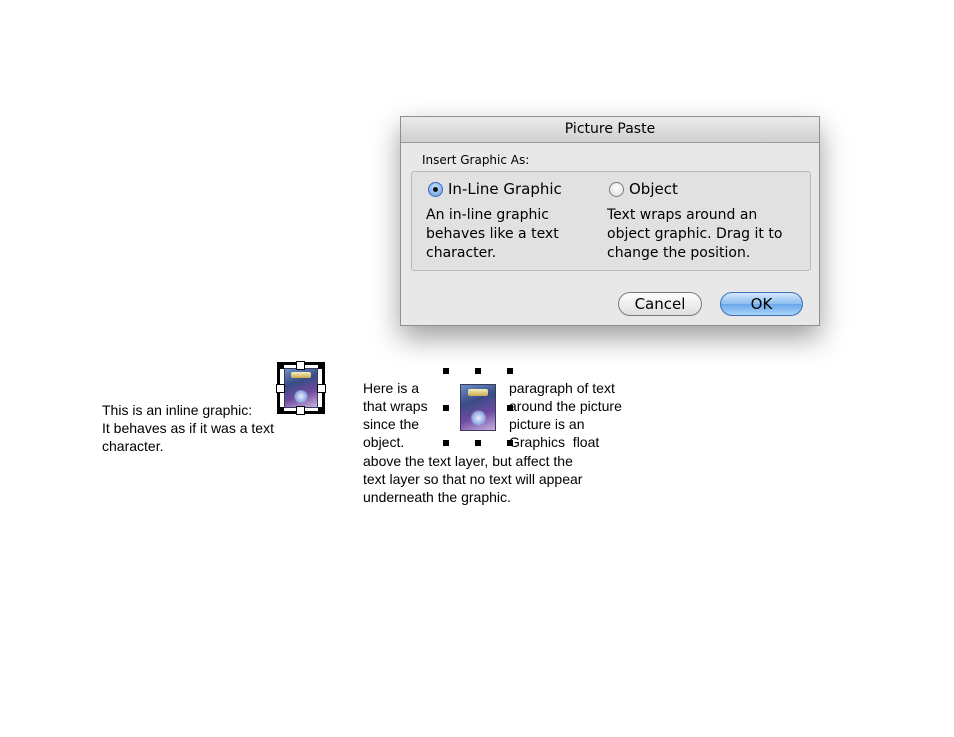  Describe the element at coordinates (653, 189) in the screenshot. I see `object-label: Object` at that location.